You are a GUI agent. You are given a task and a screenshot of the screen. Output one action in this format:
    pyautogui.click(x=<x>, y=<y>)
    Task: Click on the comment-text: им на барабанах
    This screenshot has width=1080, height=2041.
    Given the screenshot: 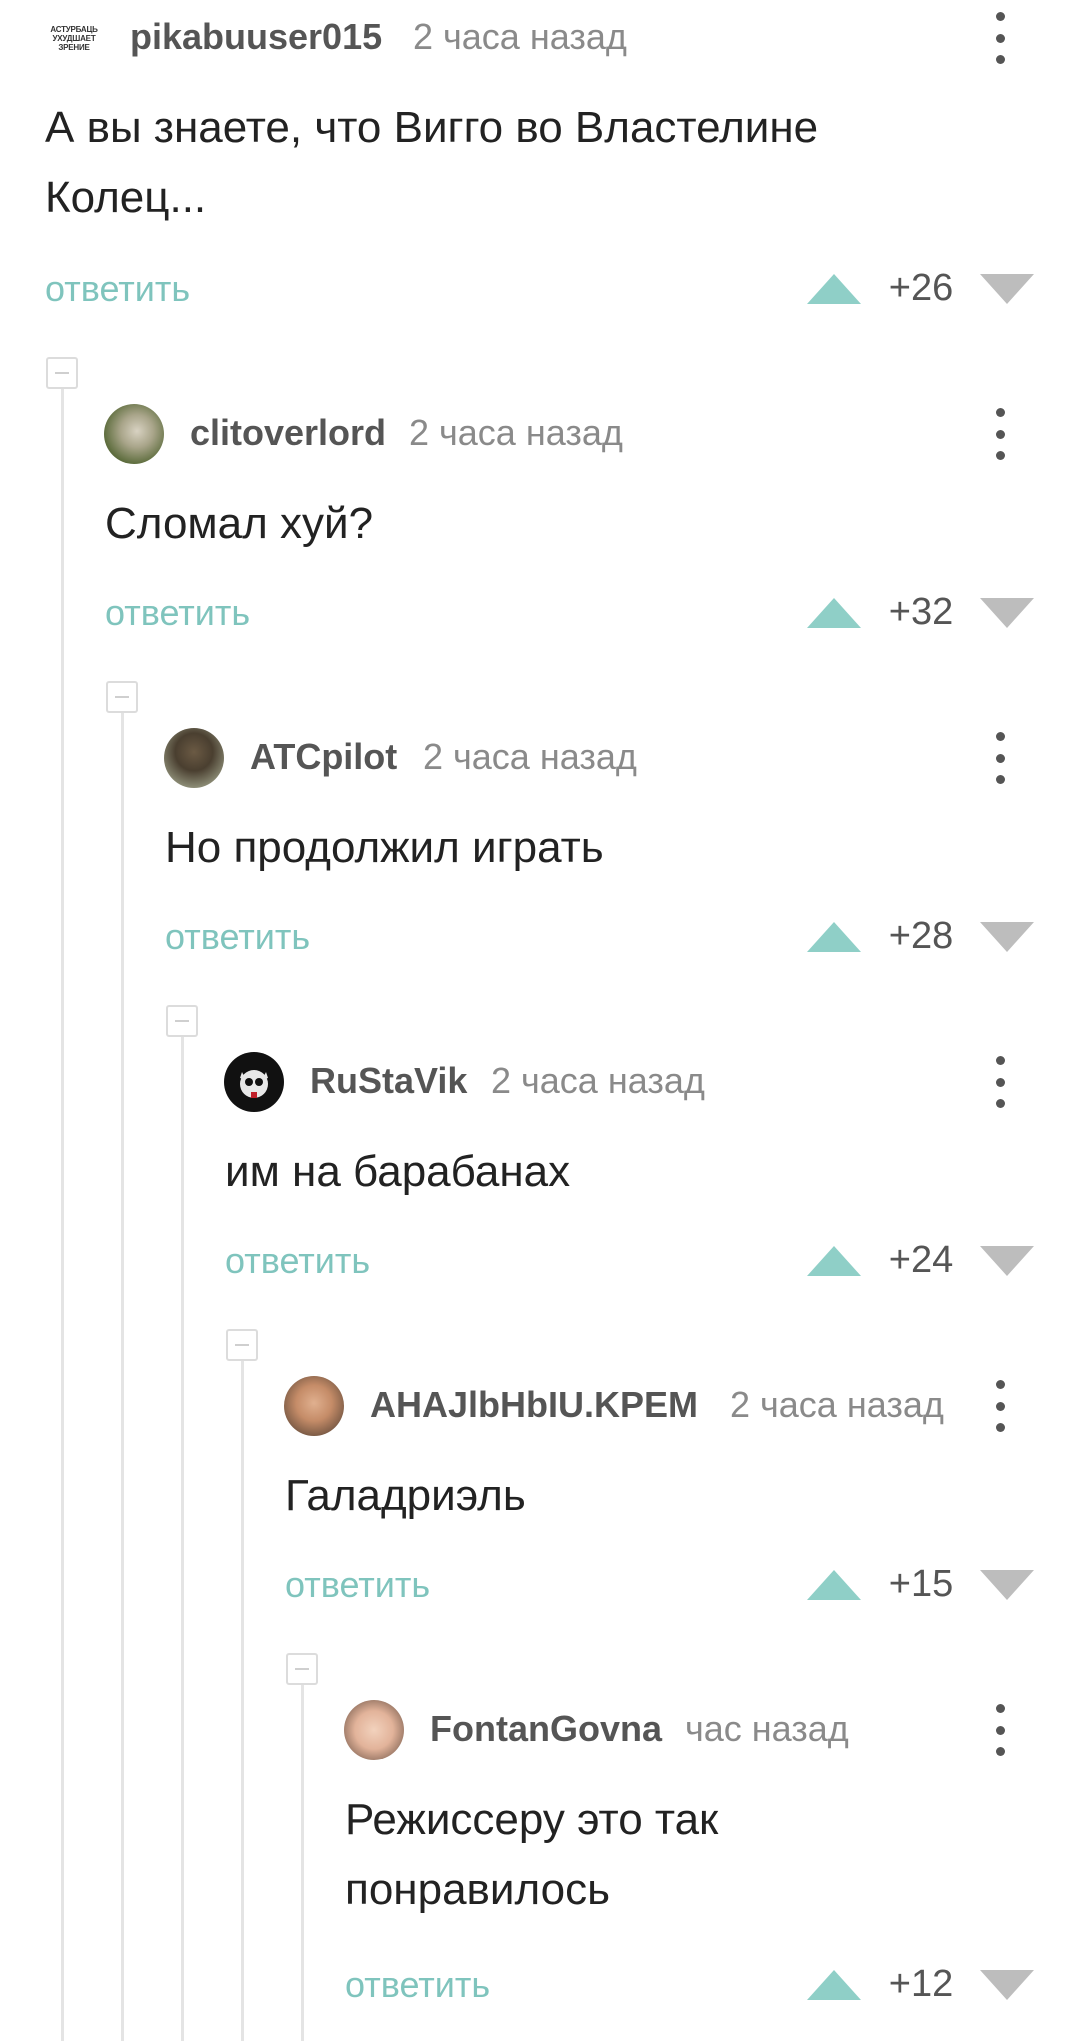 What is the action you would take?
    pyautogui.click(x=398, y=1171)
    